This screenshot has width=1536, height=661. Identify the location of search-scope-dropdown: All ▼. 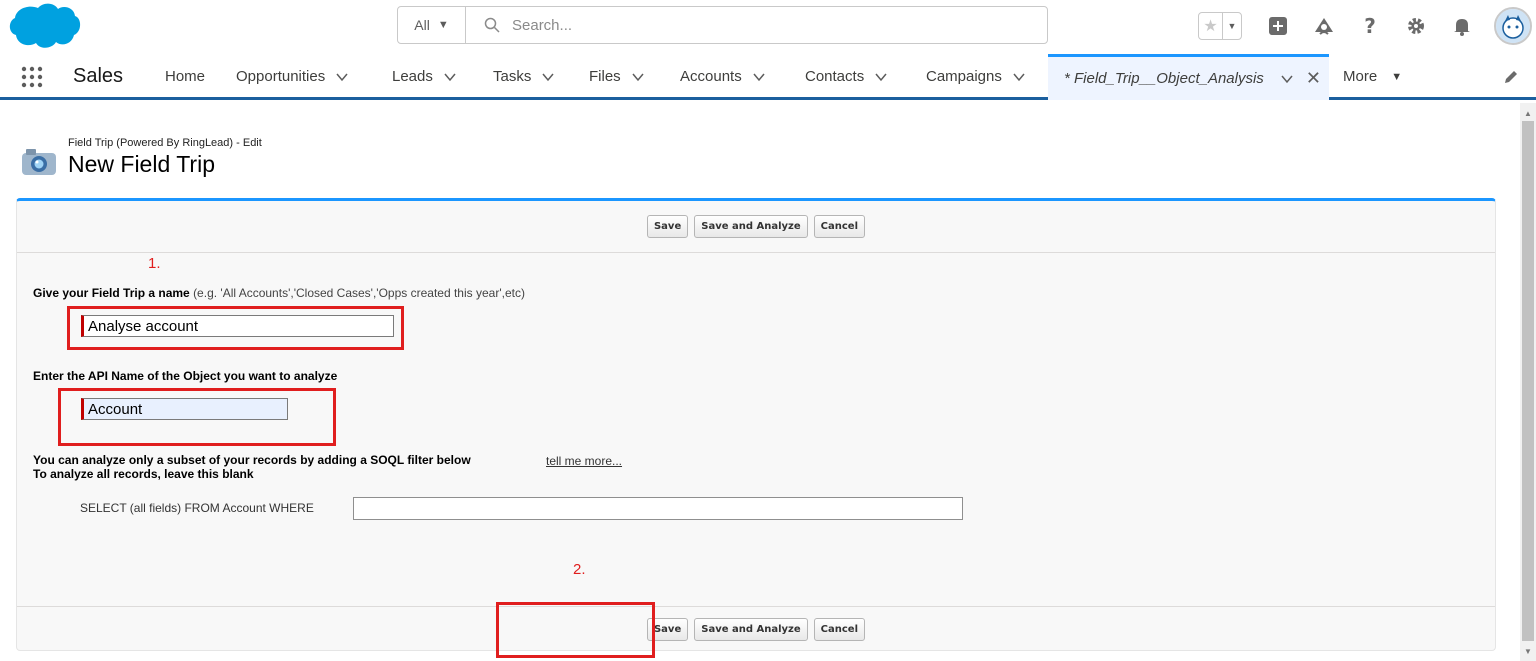
(432, 25).